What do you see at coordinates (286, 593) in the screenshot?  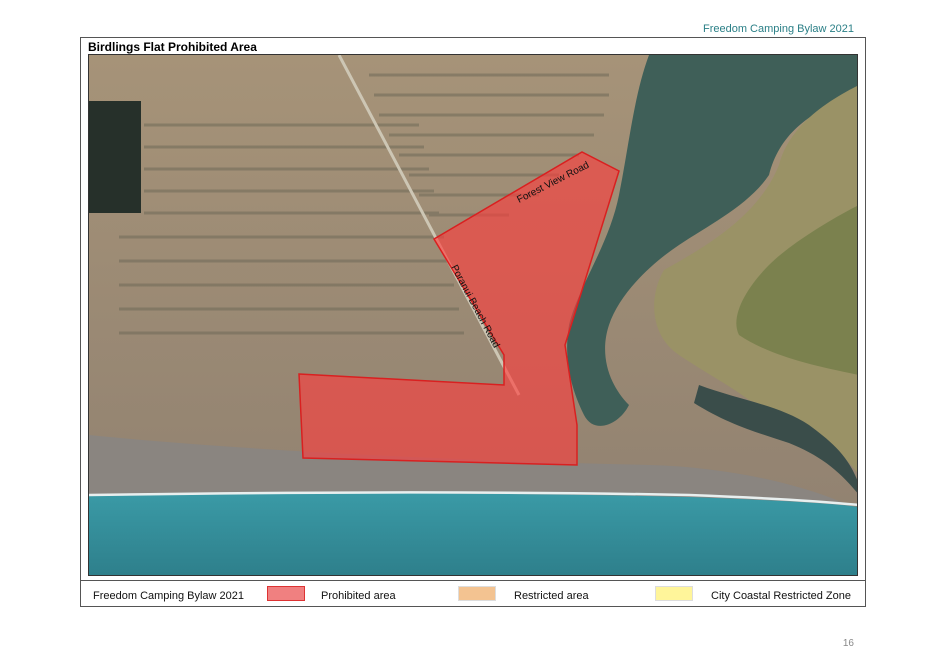 I see `legend-swatch-prohibited` at bounding box center [286, 593].